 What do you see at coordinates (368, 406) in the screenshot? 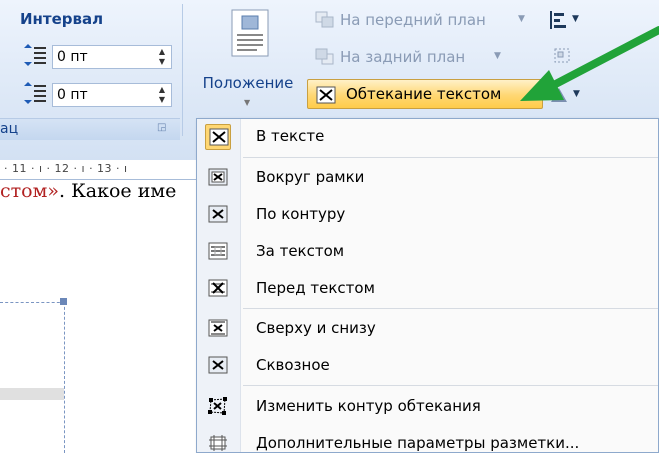
I see `menu-item-label: Изменить контур обтекания` at bounding box center [368, 406].